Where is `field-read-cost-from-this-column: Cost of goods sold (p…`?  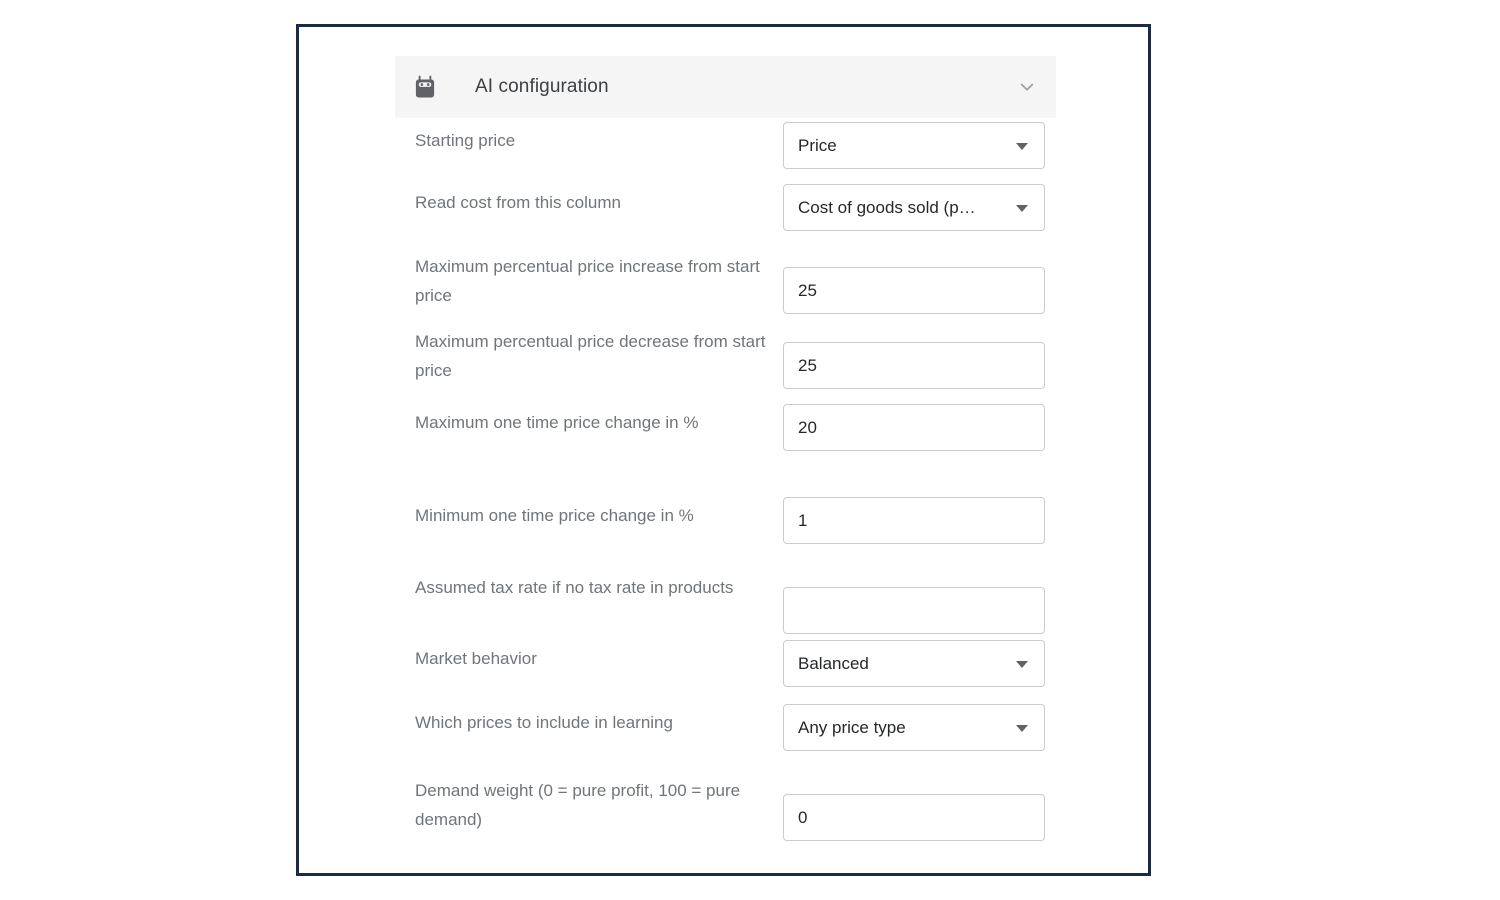 field-read-cost-from-this-column: Cost of goods sold (p… is located at coordinates (914, 207).